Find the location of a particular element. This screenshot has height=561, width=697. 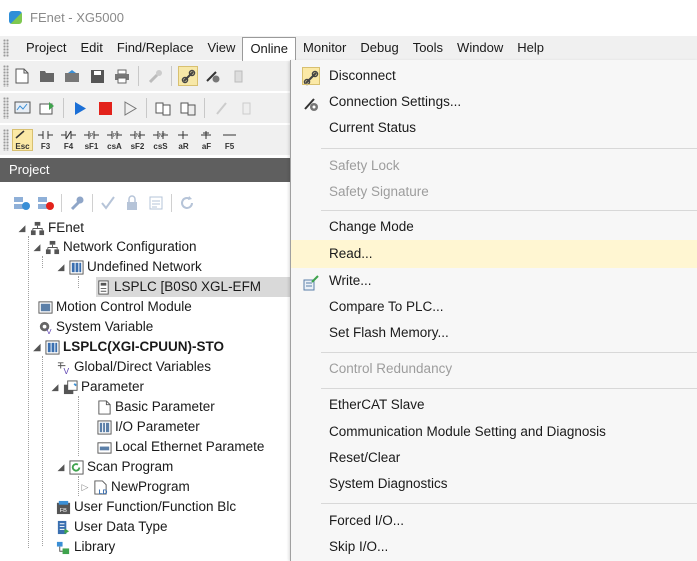

ladder-key-af: aF is located at coordinates (206, 140).